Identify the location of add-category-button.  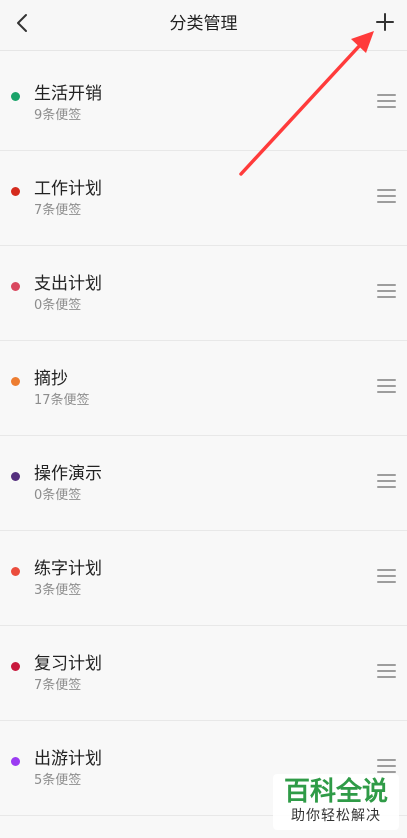
(385, 22).